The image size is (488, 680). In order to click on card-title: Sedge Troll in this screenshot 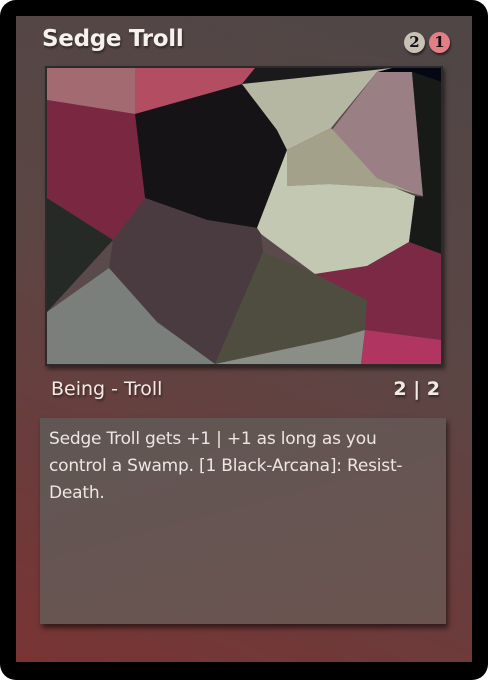, I will do `click(113, 39)`.